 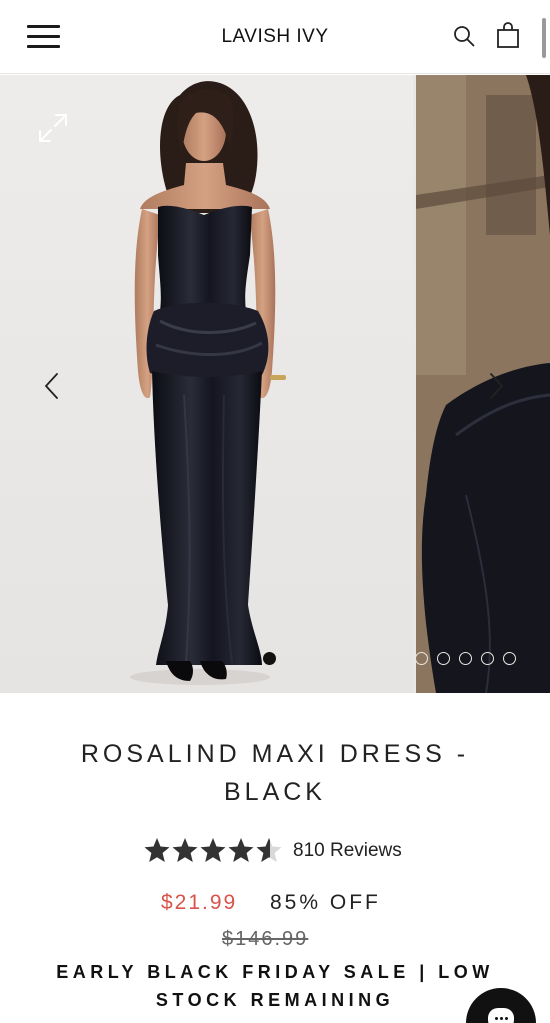 I want to click on product-title: ROSALIND MAXI DRESS - BLACK, so click(x=275, y=773).